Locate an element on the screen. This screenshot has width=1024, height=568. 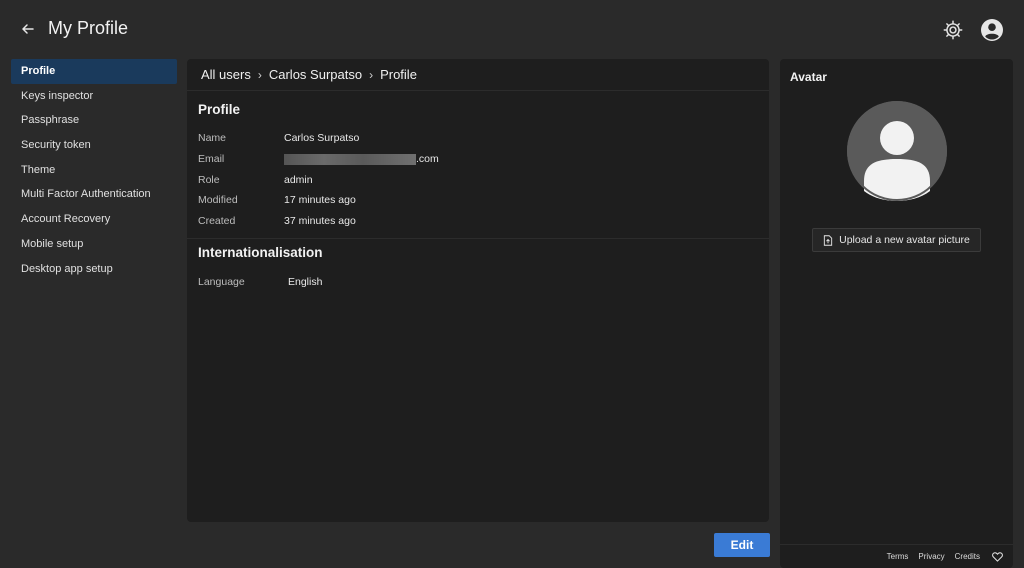
field-value: admin is located at coordinates (298, 179).